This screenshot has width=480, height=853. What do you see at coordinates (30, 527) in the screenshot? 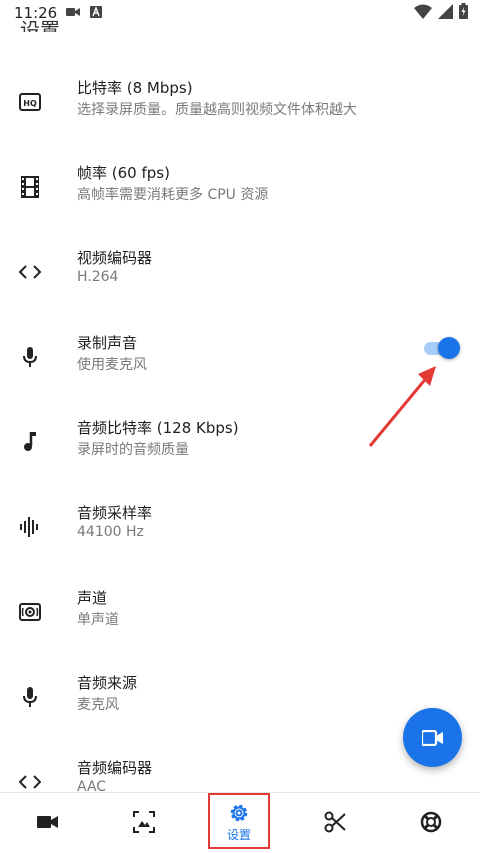
I see `waveform-icon` at bounding box center [30, 527].